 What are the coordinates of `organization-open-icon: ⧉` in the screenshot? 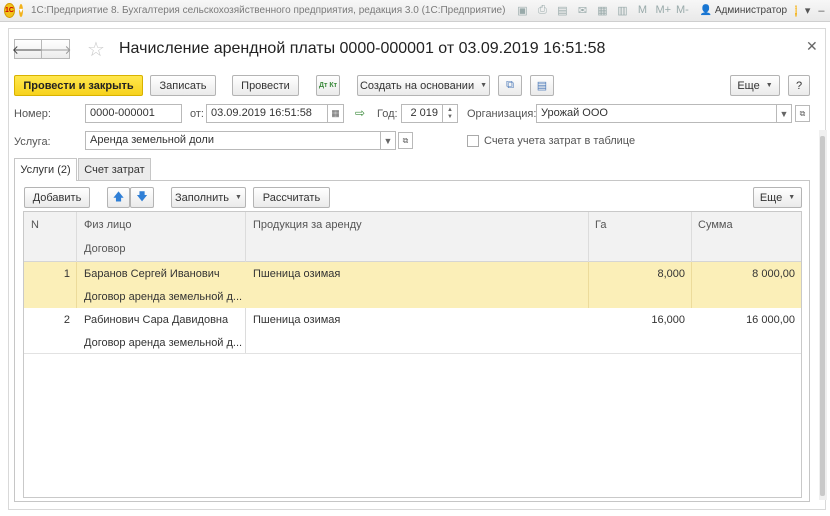 It's located at (802, 113).